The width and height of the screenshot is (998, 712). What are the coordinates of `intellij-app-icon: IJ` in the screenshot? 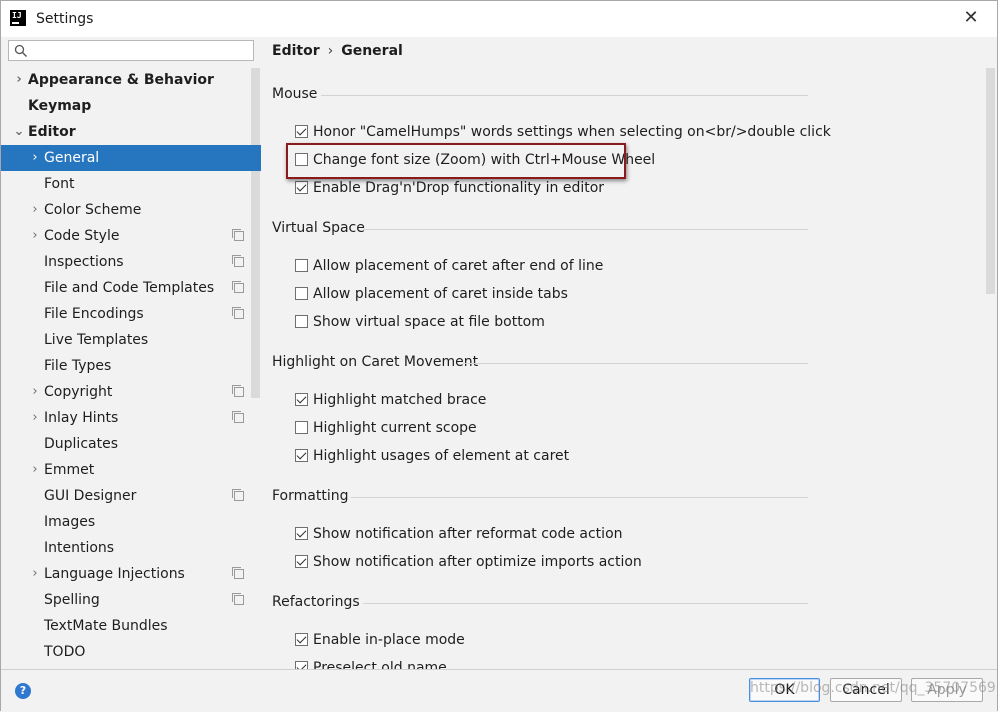 It's located at (18, 18).